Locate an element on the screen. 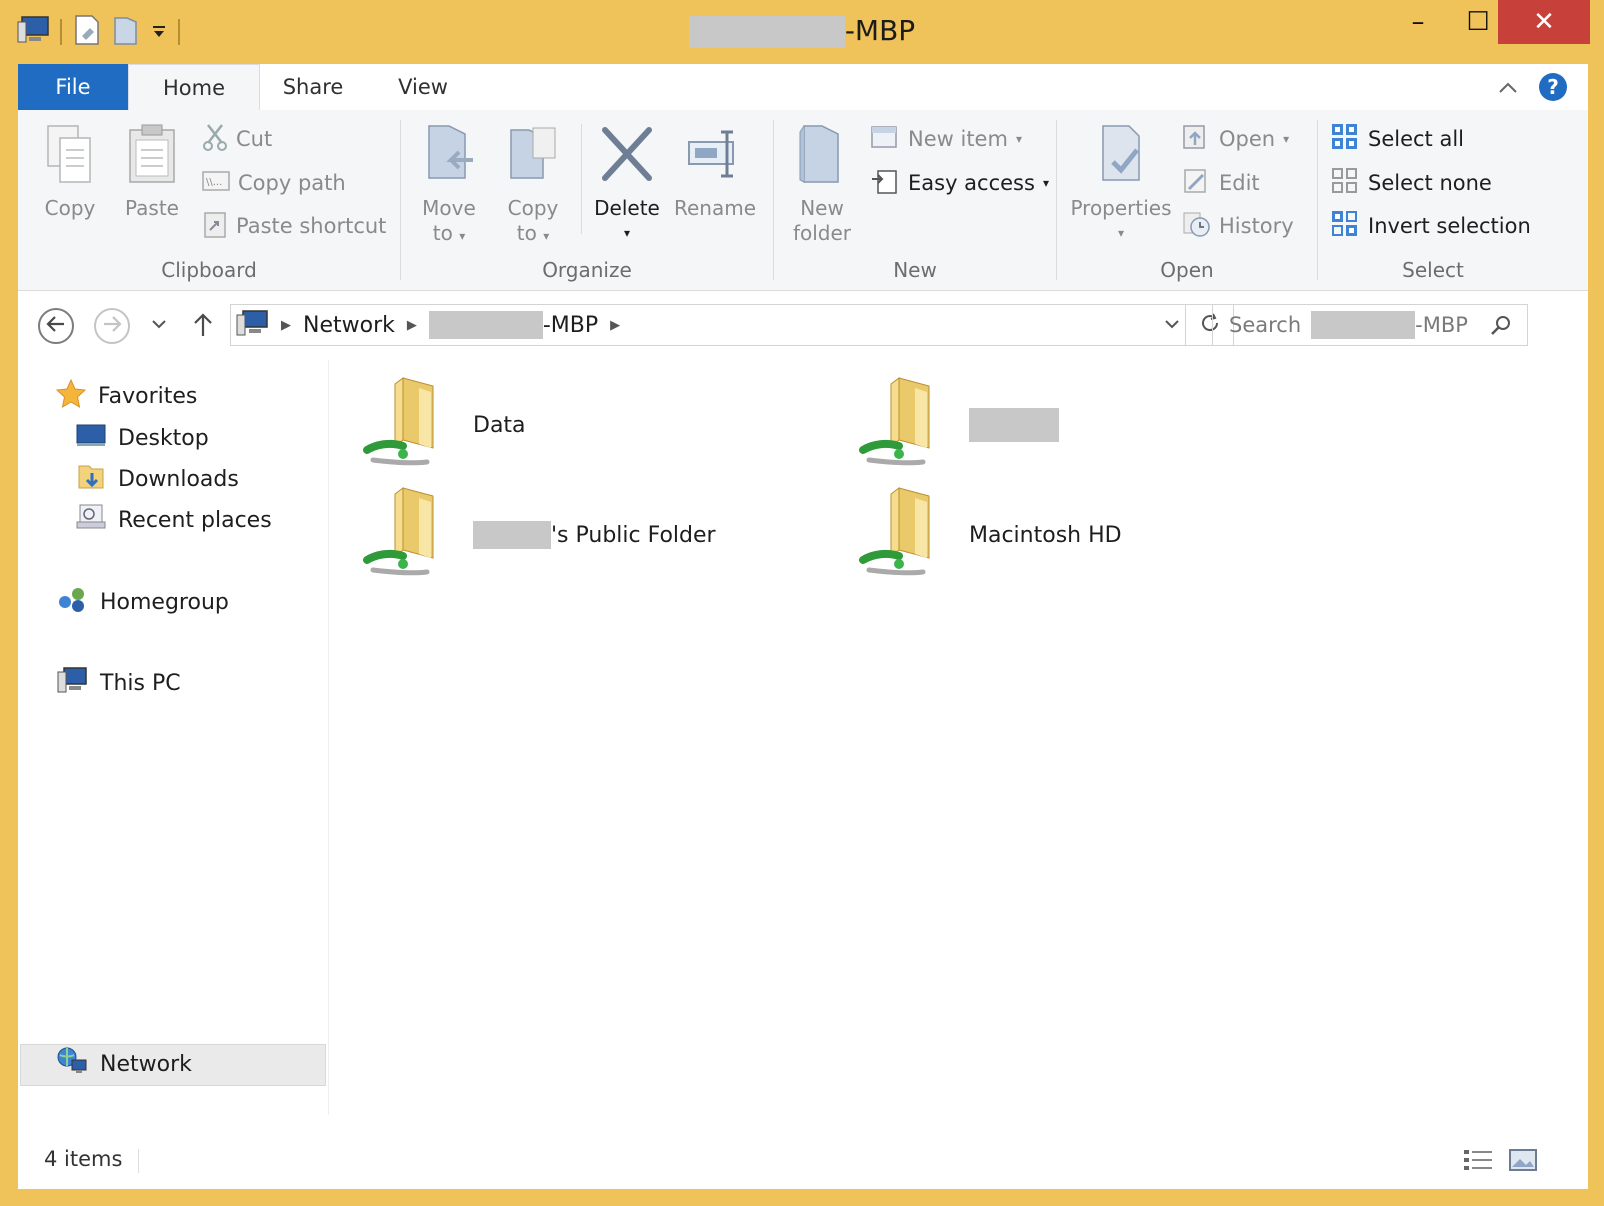 This screenshot has width=1604, height=1206. network-icon is located at coordinates (72, 1064).